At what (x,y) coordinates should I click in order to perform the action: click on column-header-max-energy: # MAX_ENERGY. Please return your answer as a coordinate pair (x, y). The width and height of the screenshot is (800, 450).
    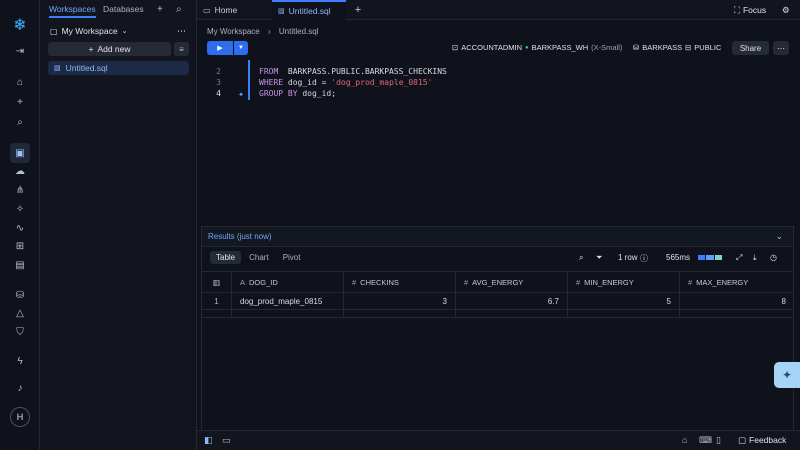
    Looking at the image, I should click on (737, 282).